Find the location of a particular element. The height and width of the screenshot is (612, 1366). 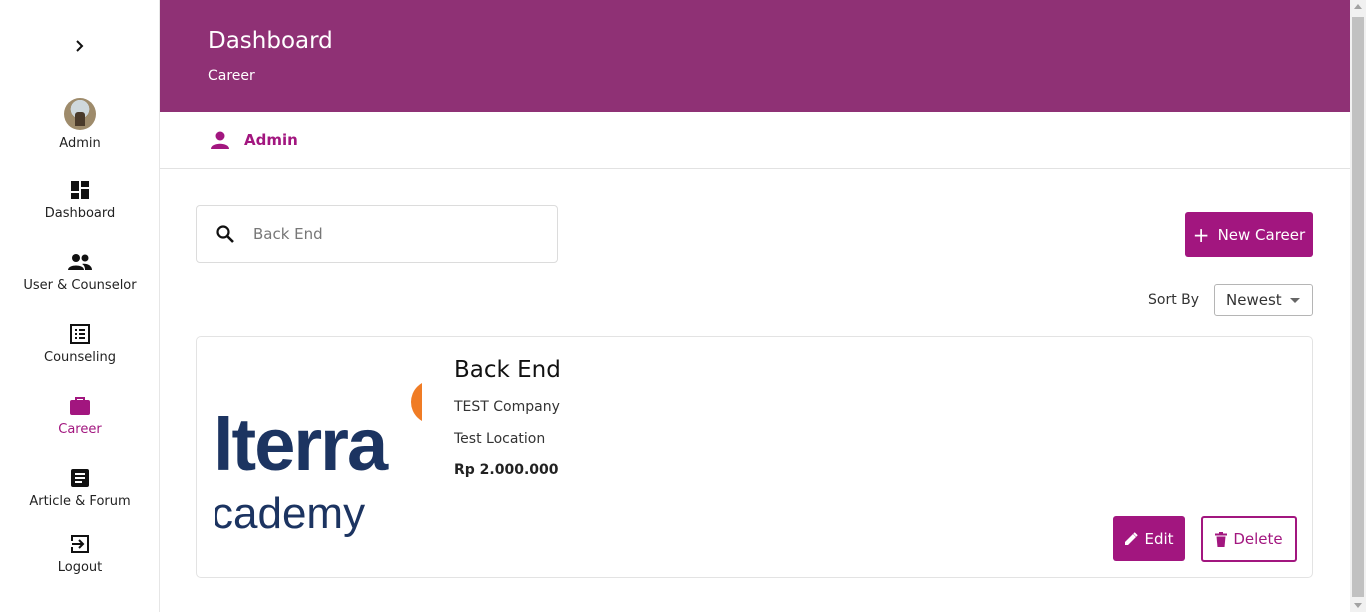

sidebar-item-counseling: Counseling is located at coordinates (80, 344).